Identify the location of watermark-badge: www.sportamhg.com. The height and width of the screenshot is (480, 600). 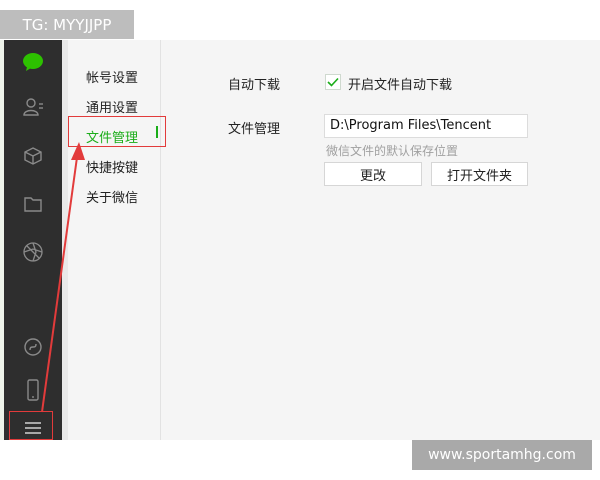
(502, 455).